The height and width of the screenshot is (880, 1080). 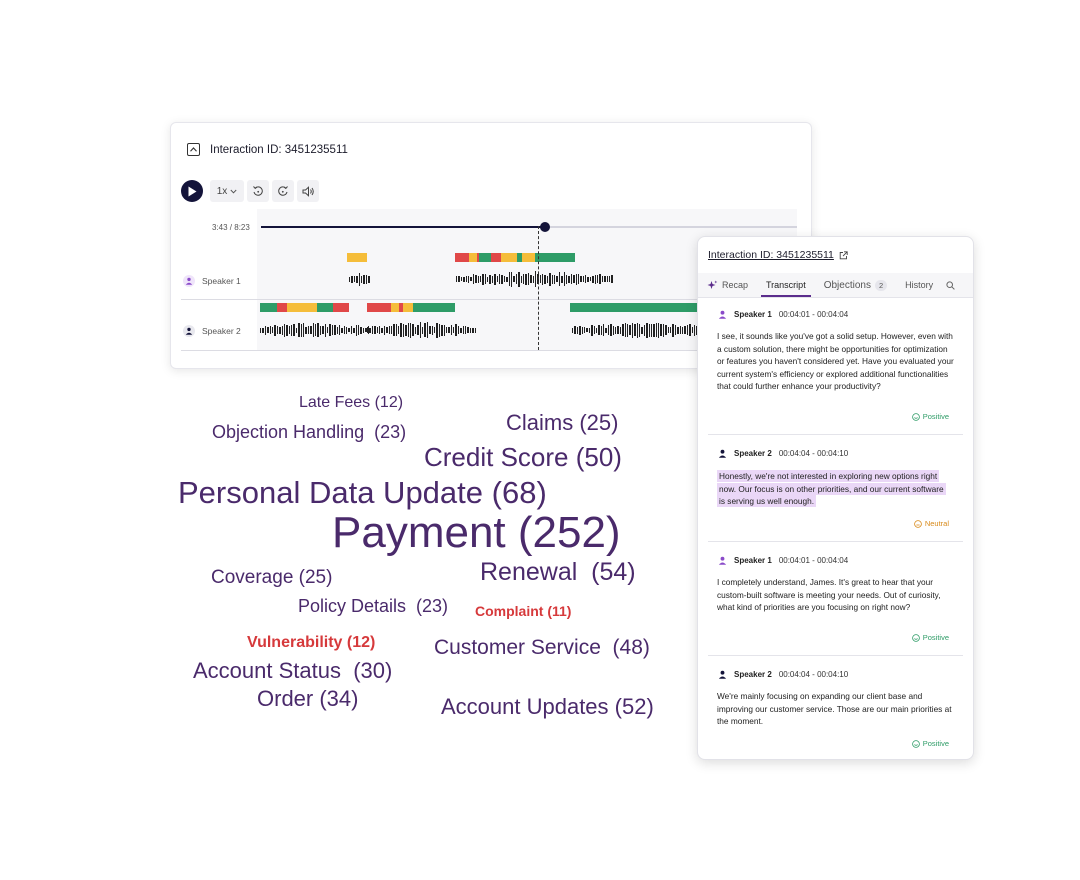 What do you see at coordinates (193, 149) in the screenshot?
I see `collapse-button` at bounding box center [193, 149].